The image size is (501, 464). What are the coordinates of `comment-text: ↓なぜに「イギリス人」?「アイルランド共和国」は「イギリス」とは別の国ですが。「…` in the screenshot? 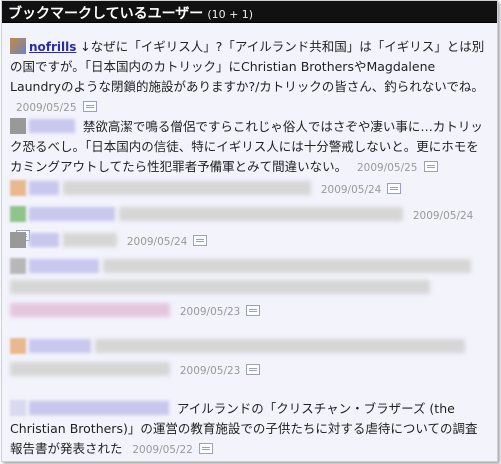 It's located at (247, 66).